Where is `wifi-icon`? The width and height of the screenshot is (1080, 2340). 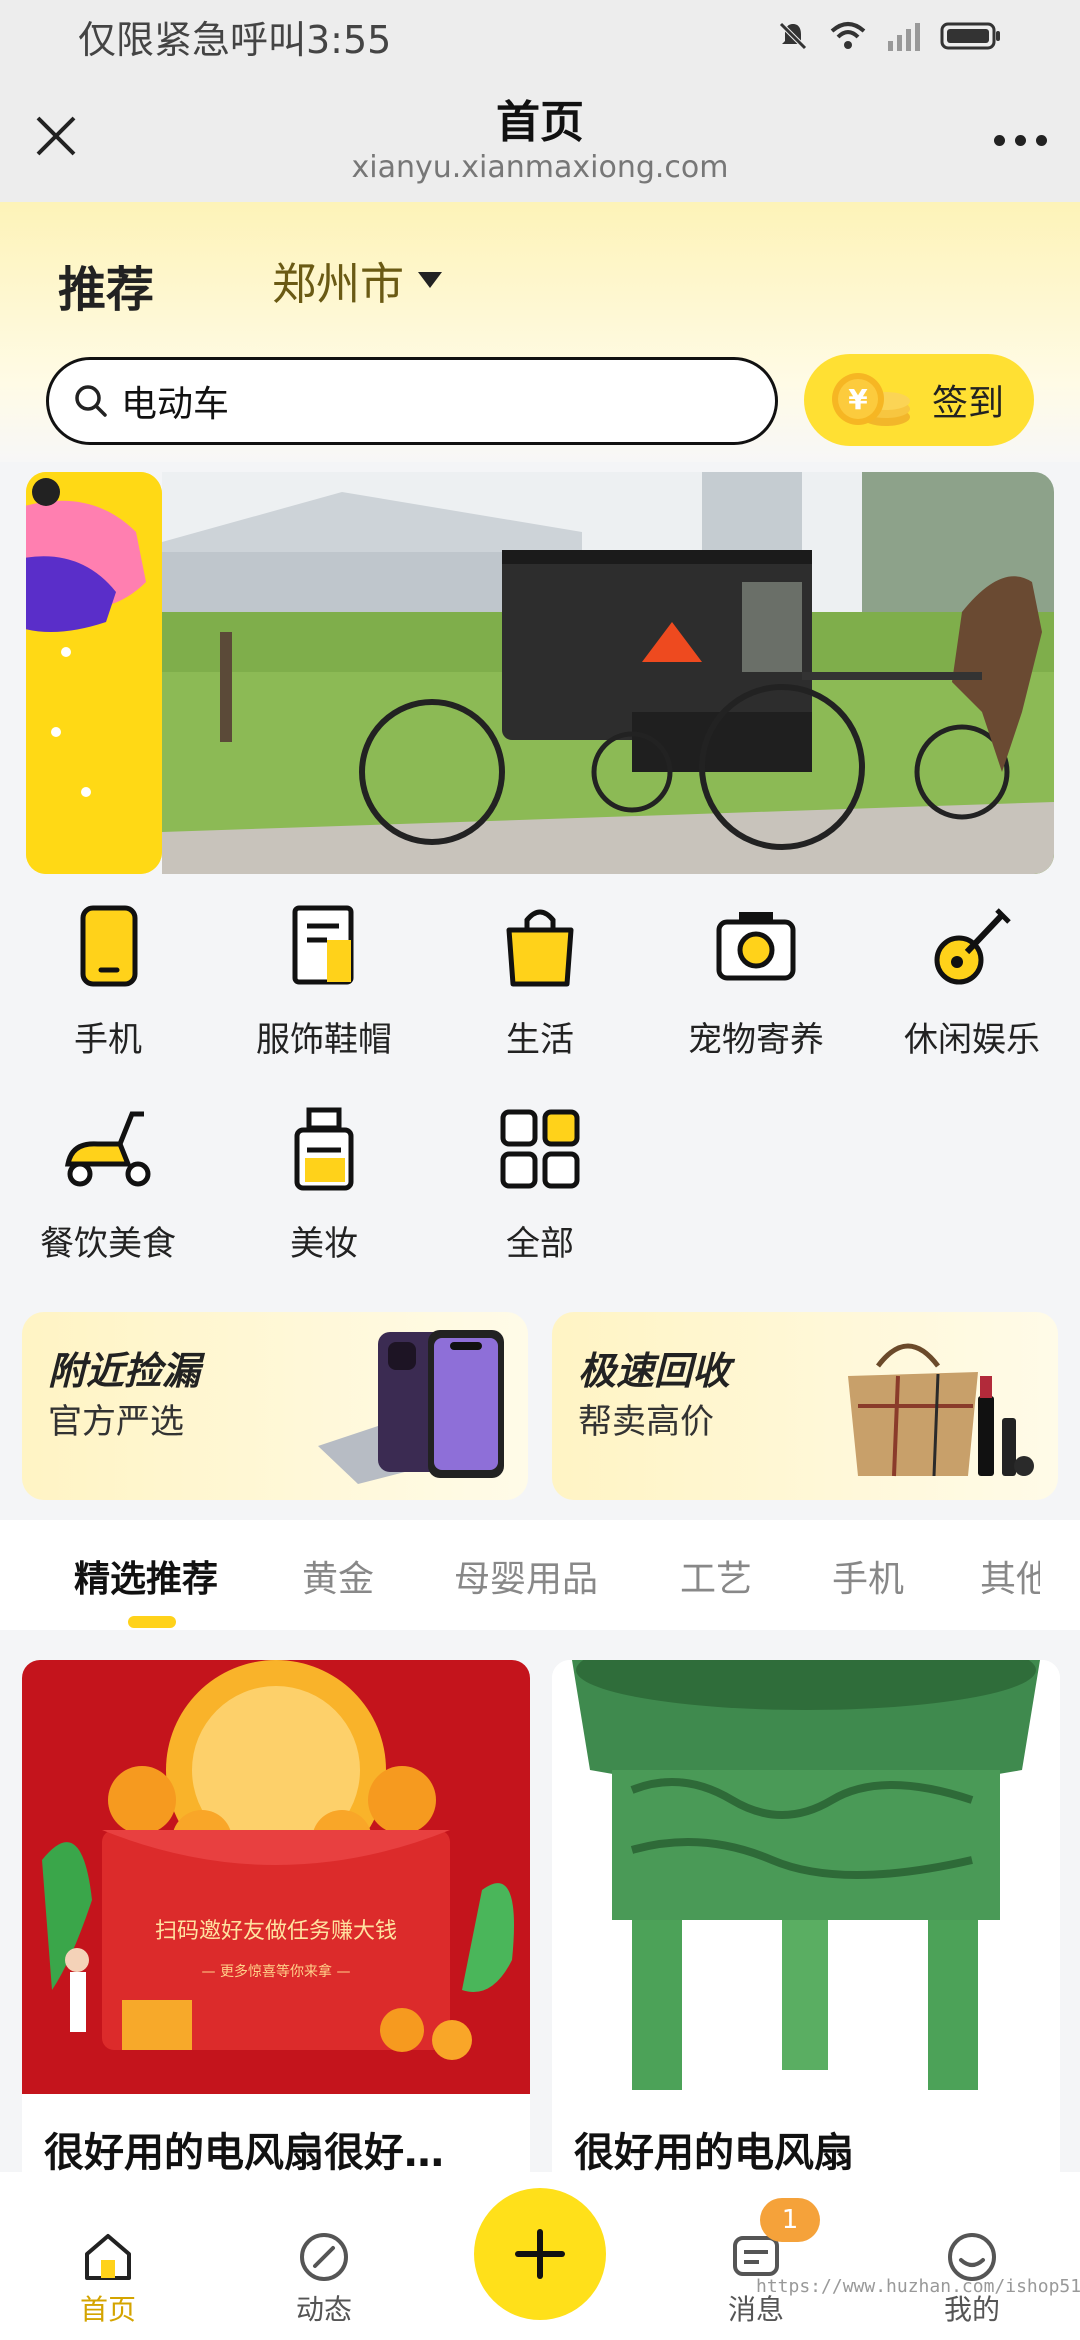
wifi-icon is located at coordinates (848, 35).